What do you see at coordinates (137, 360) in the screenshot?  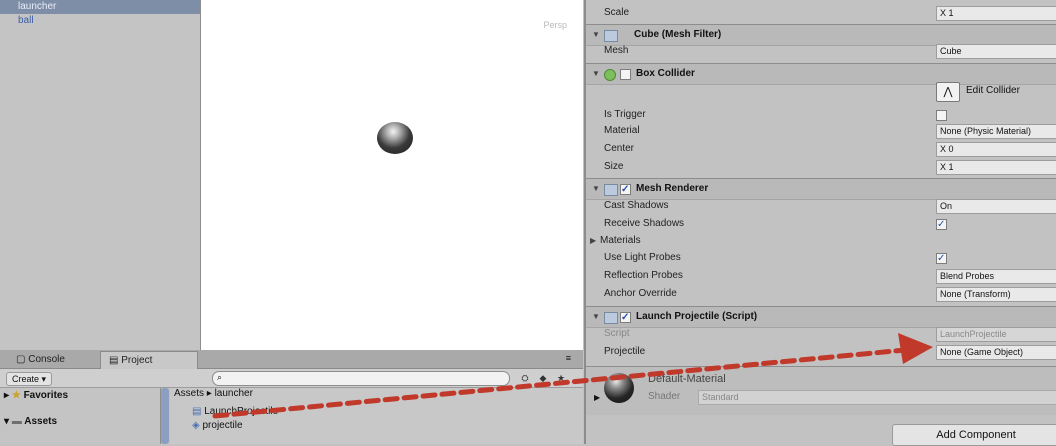 I see `tab-project-label: Project` at bounding box center [137, 360].